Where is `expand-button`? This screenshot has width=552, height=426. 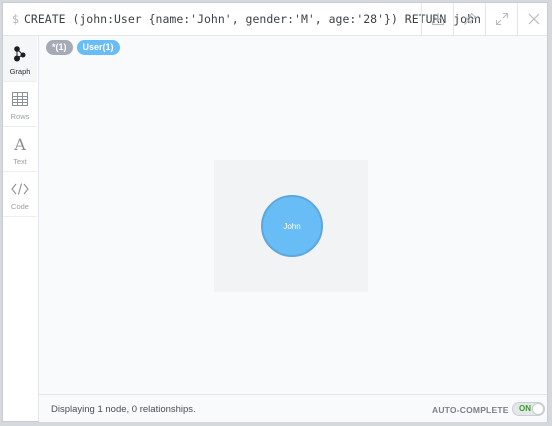 expand-button is located at coordinates (501, 19).